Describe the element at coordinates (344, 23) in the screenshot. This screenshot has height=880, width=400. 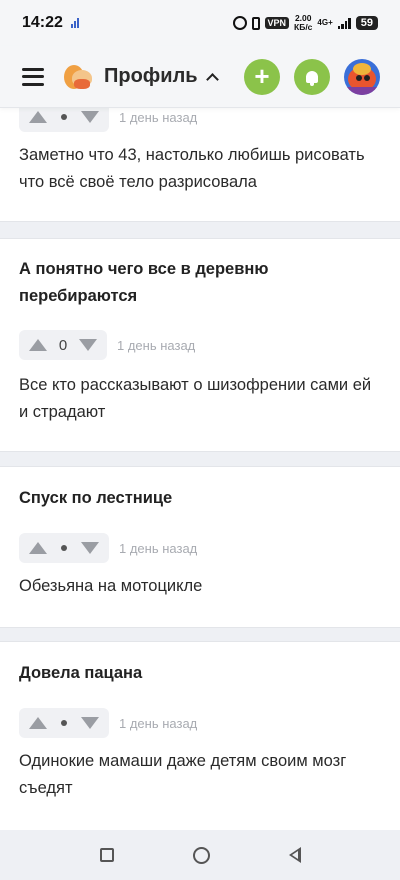
I see `signal-icon` at that location.